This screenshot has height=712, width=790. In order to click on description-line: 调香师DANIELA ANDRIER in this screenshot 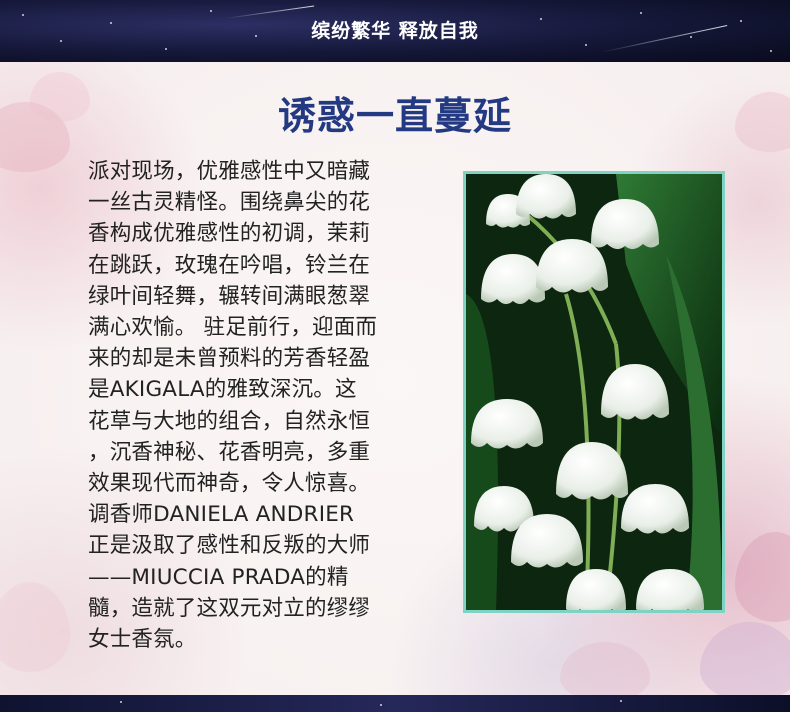, I will do `click(221, 515)`.